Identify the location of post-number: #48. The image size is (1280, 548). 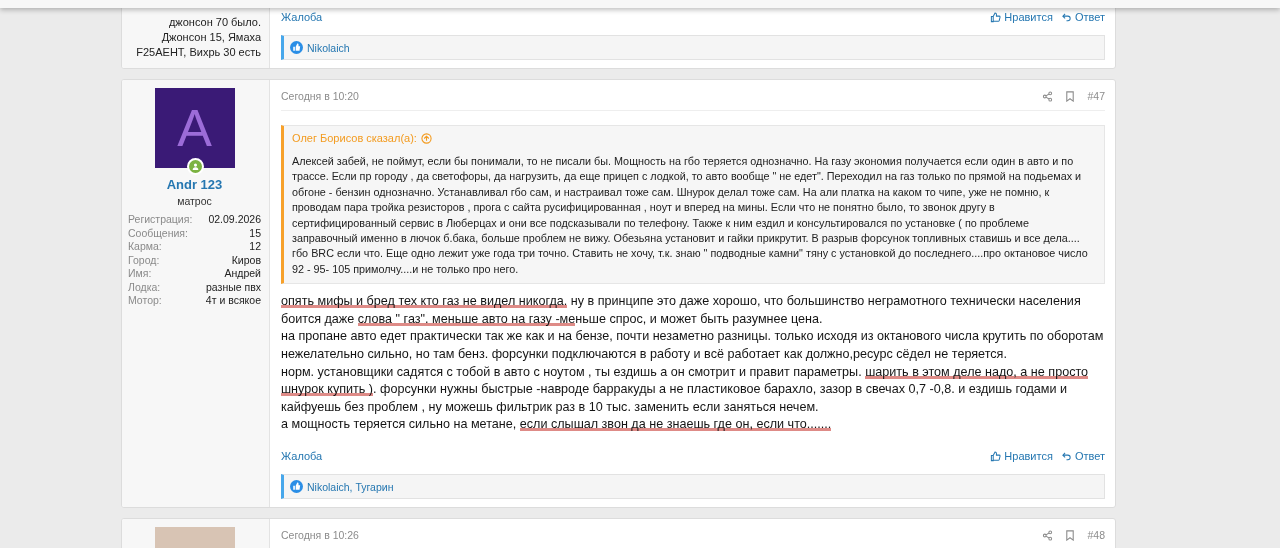
(1096, 535).